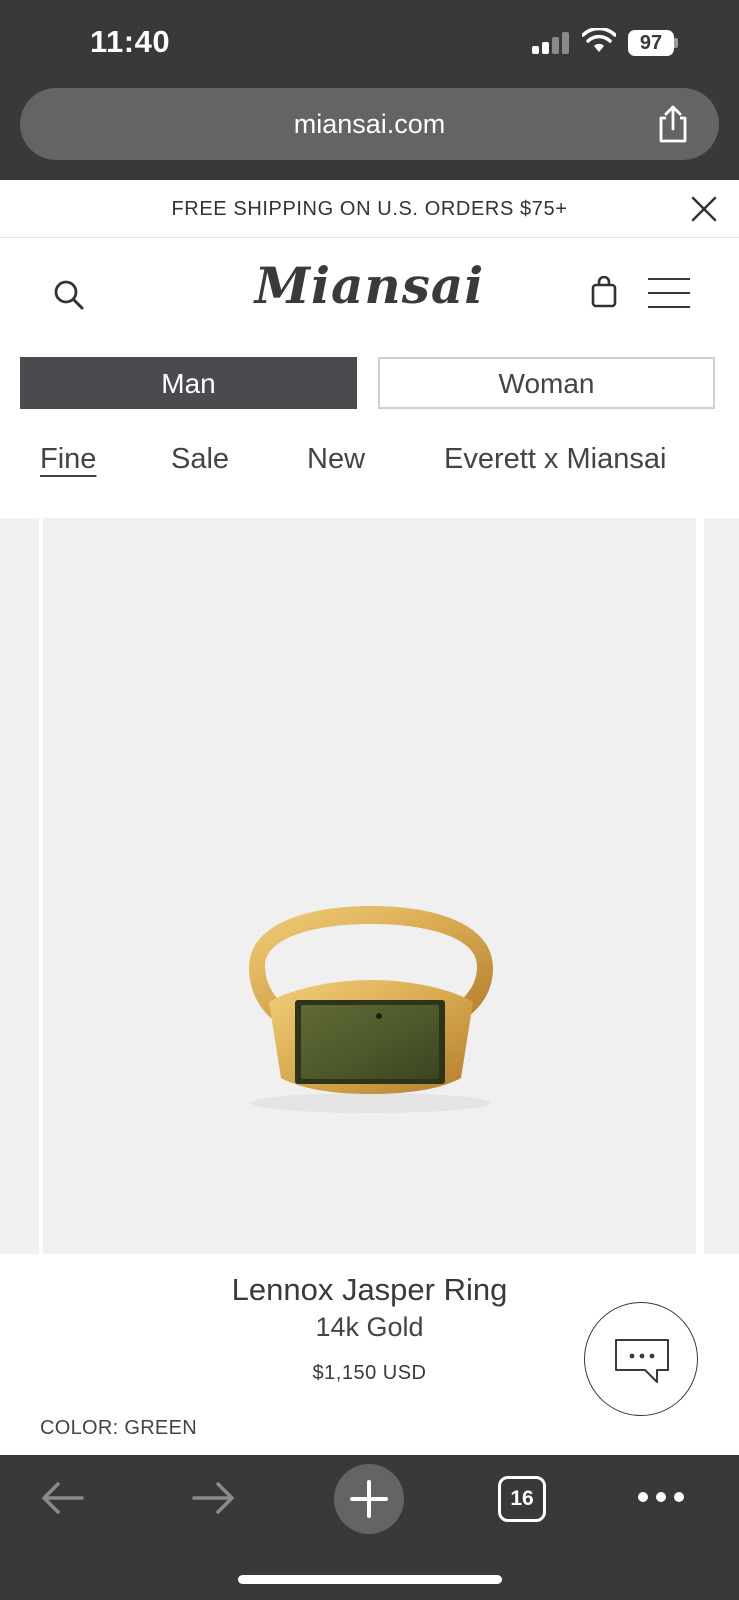  Describe the element at coordinates (336, 459) in the screenshot. I see `category-new: New` at that location.